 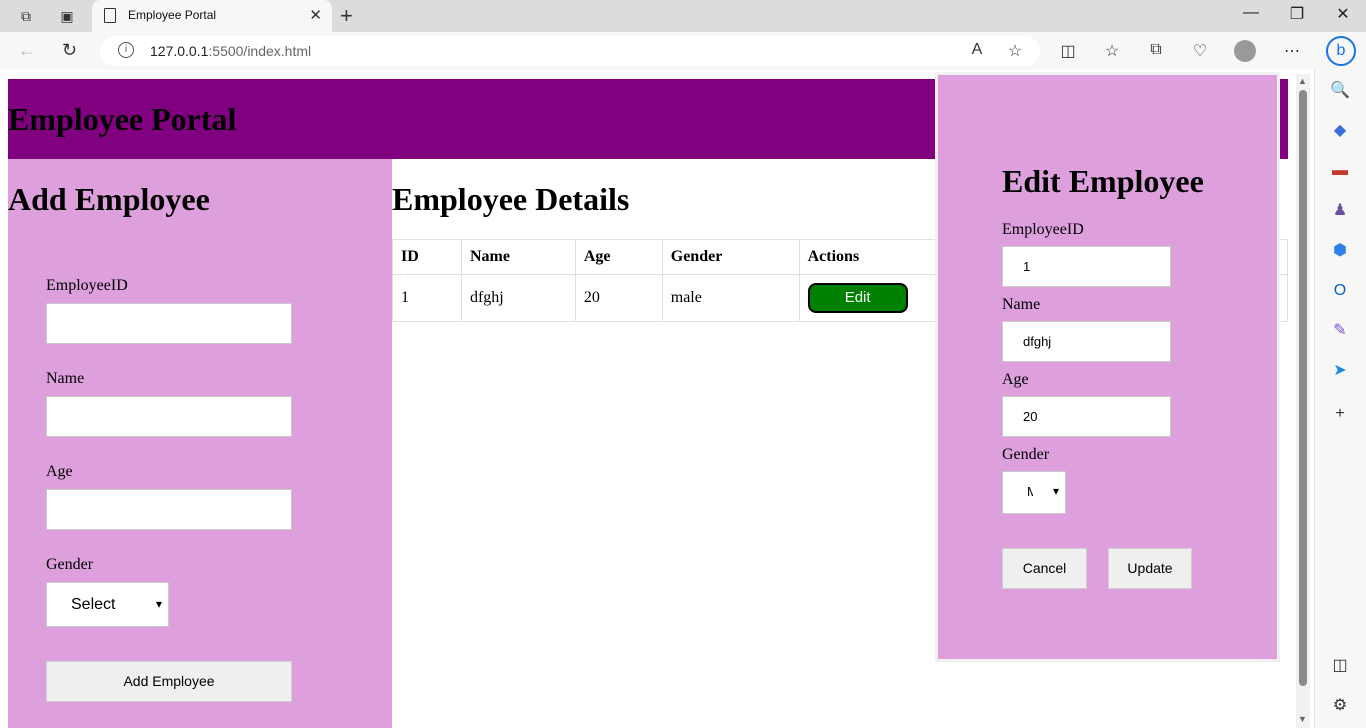 What do you see at coordinates (69, 50) in the screenshot?
I see `refresh-icon: ↻` at bounding box center [69, 50].